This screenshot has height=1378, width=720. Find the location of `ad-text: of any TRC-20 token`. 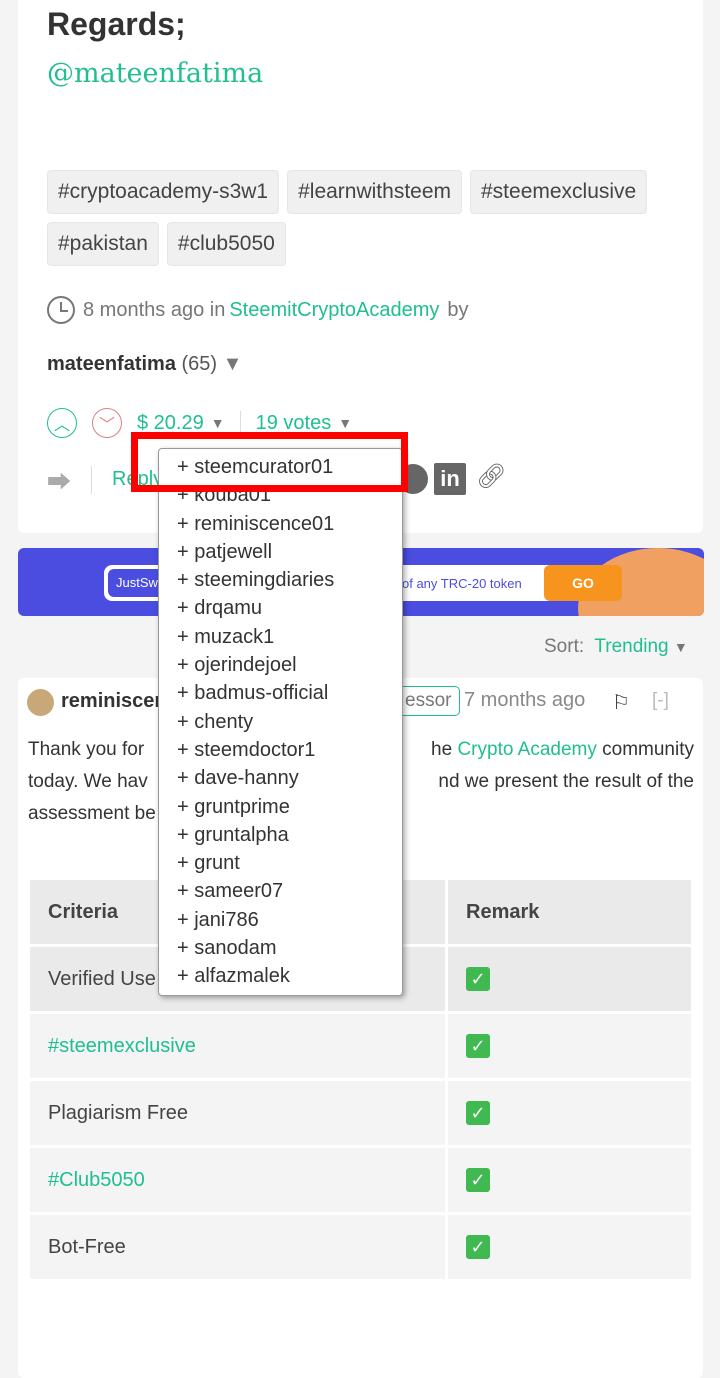

ad-text: of any TRC-20 token is located at coordinates (462, 583).